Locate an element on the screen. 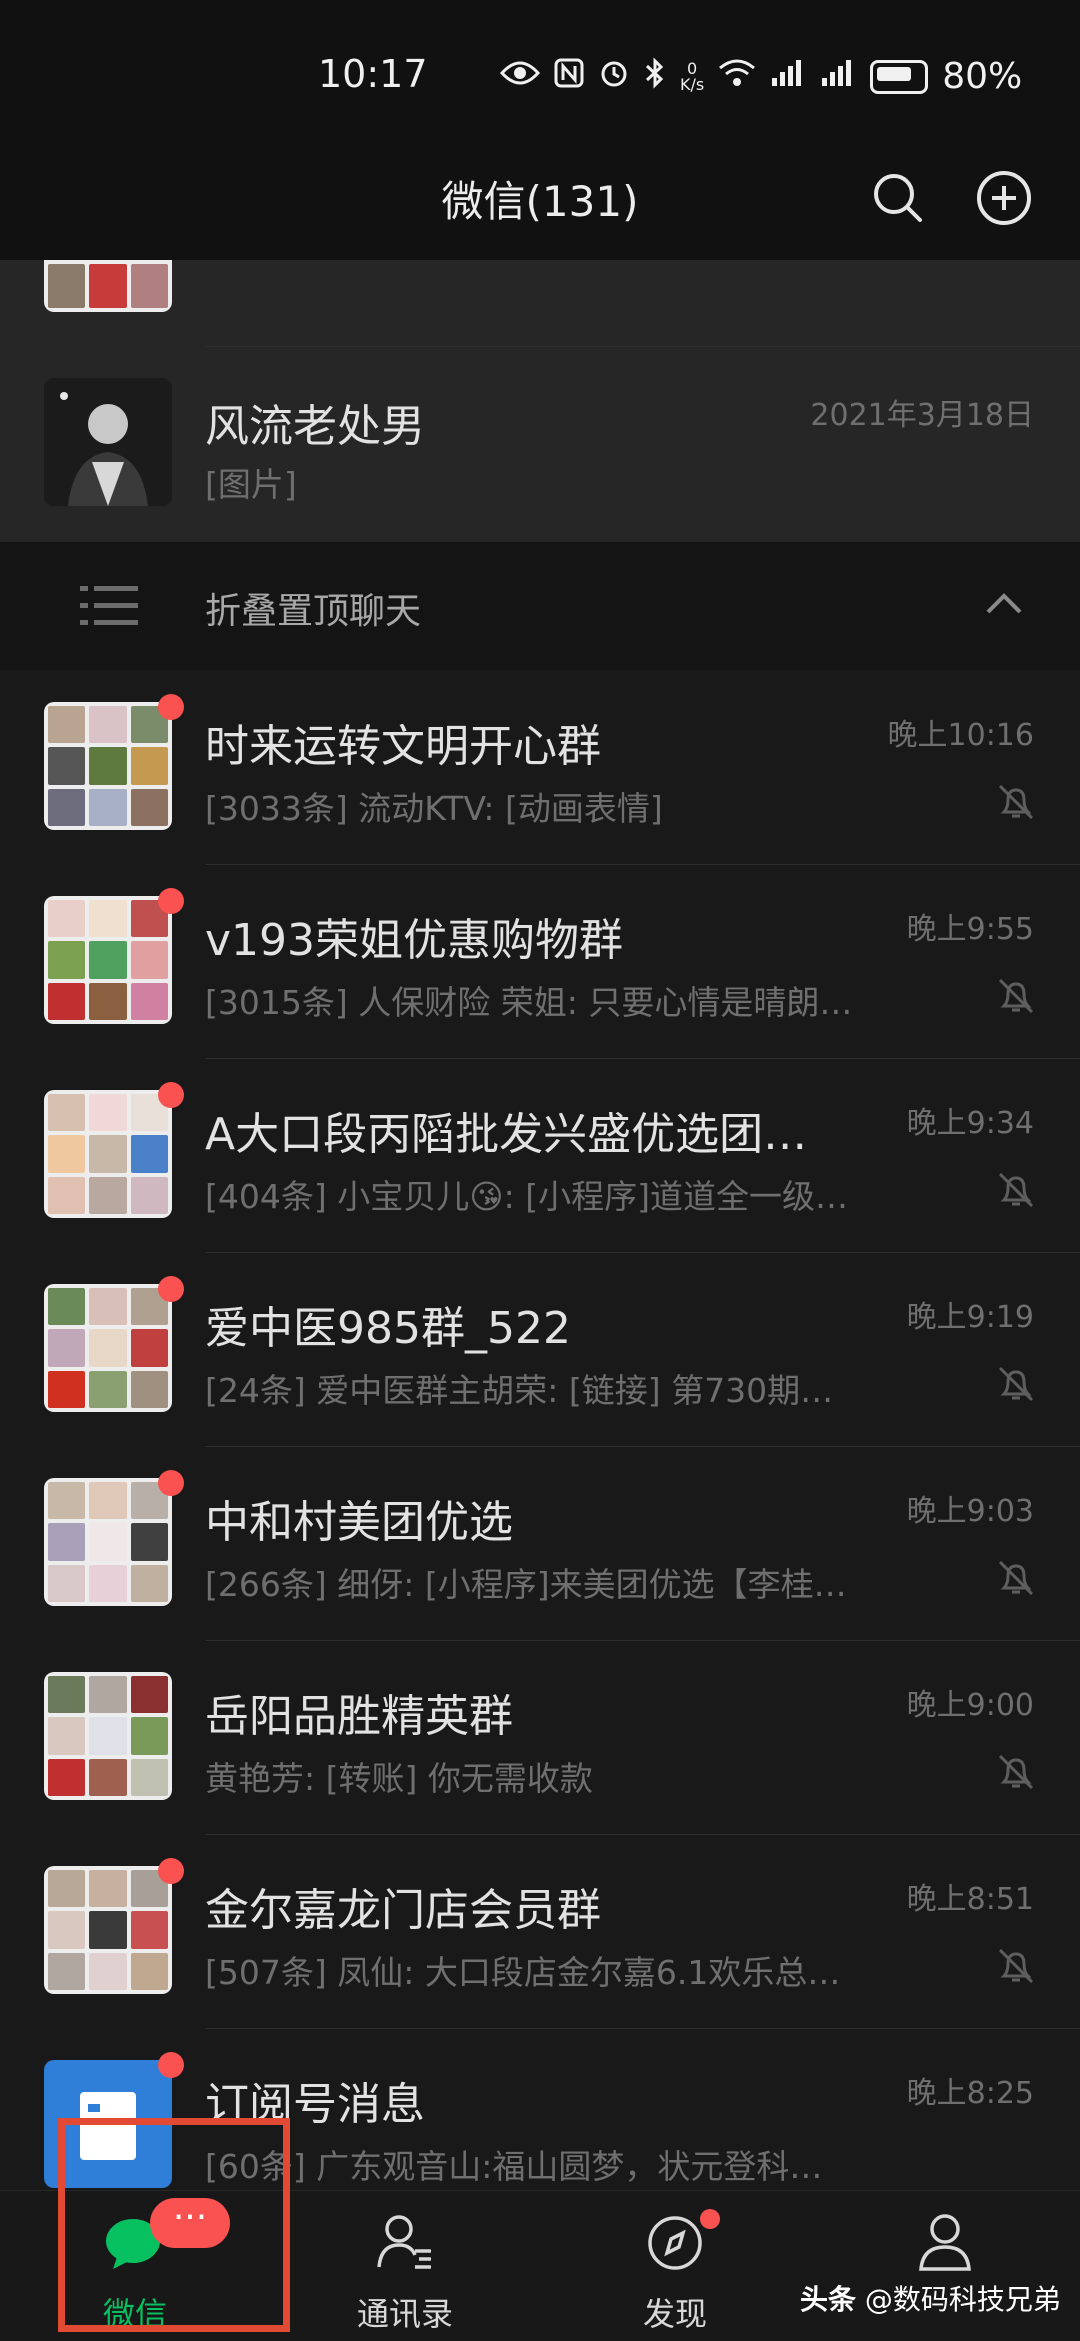 The height and width of the screenshot is (2341, 1080). list-icon is located at coordinates (109, 605).